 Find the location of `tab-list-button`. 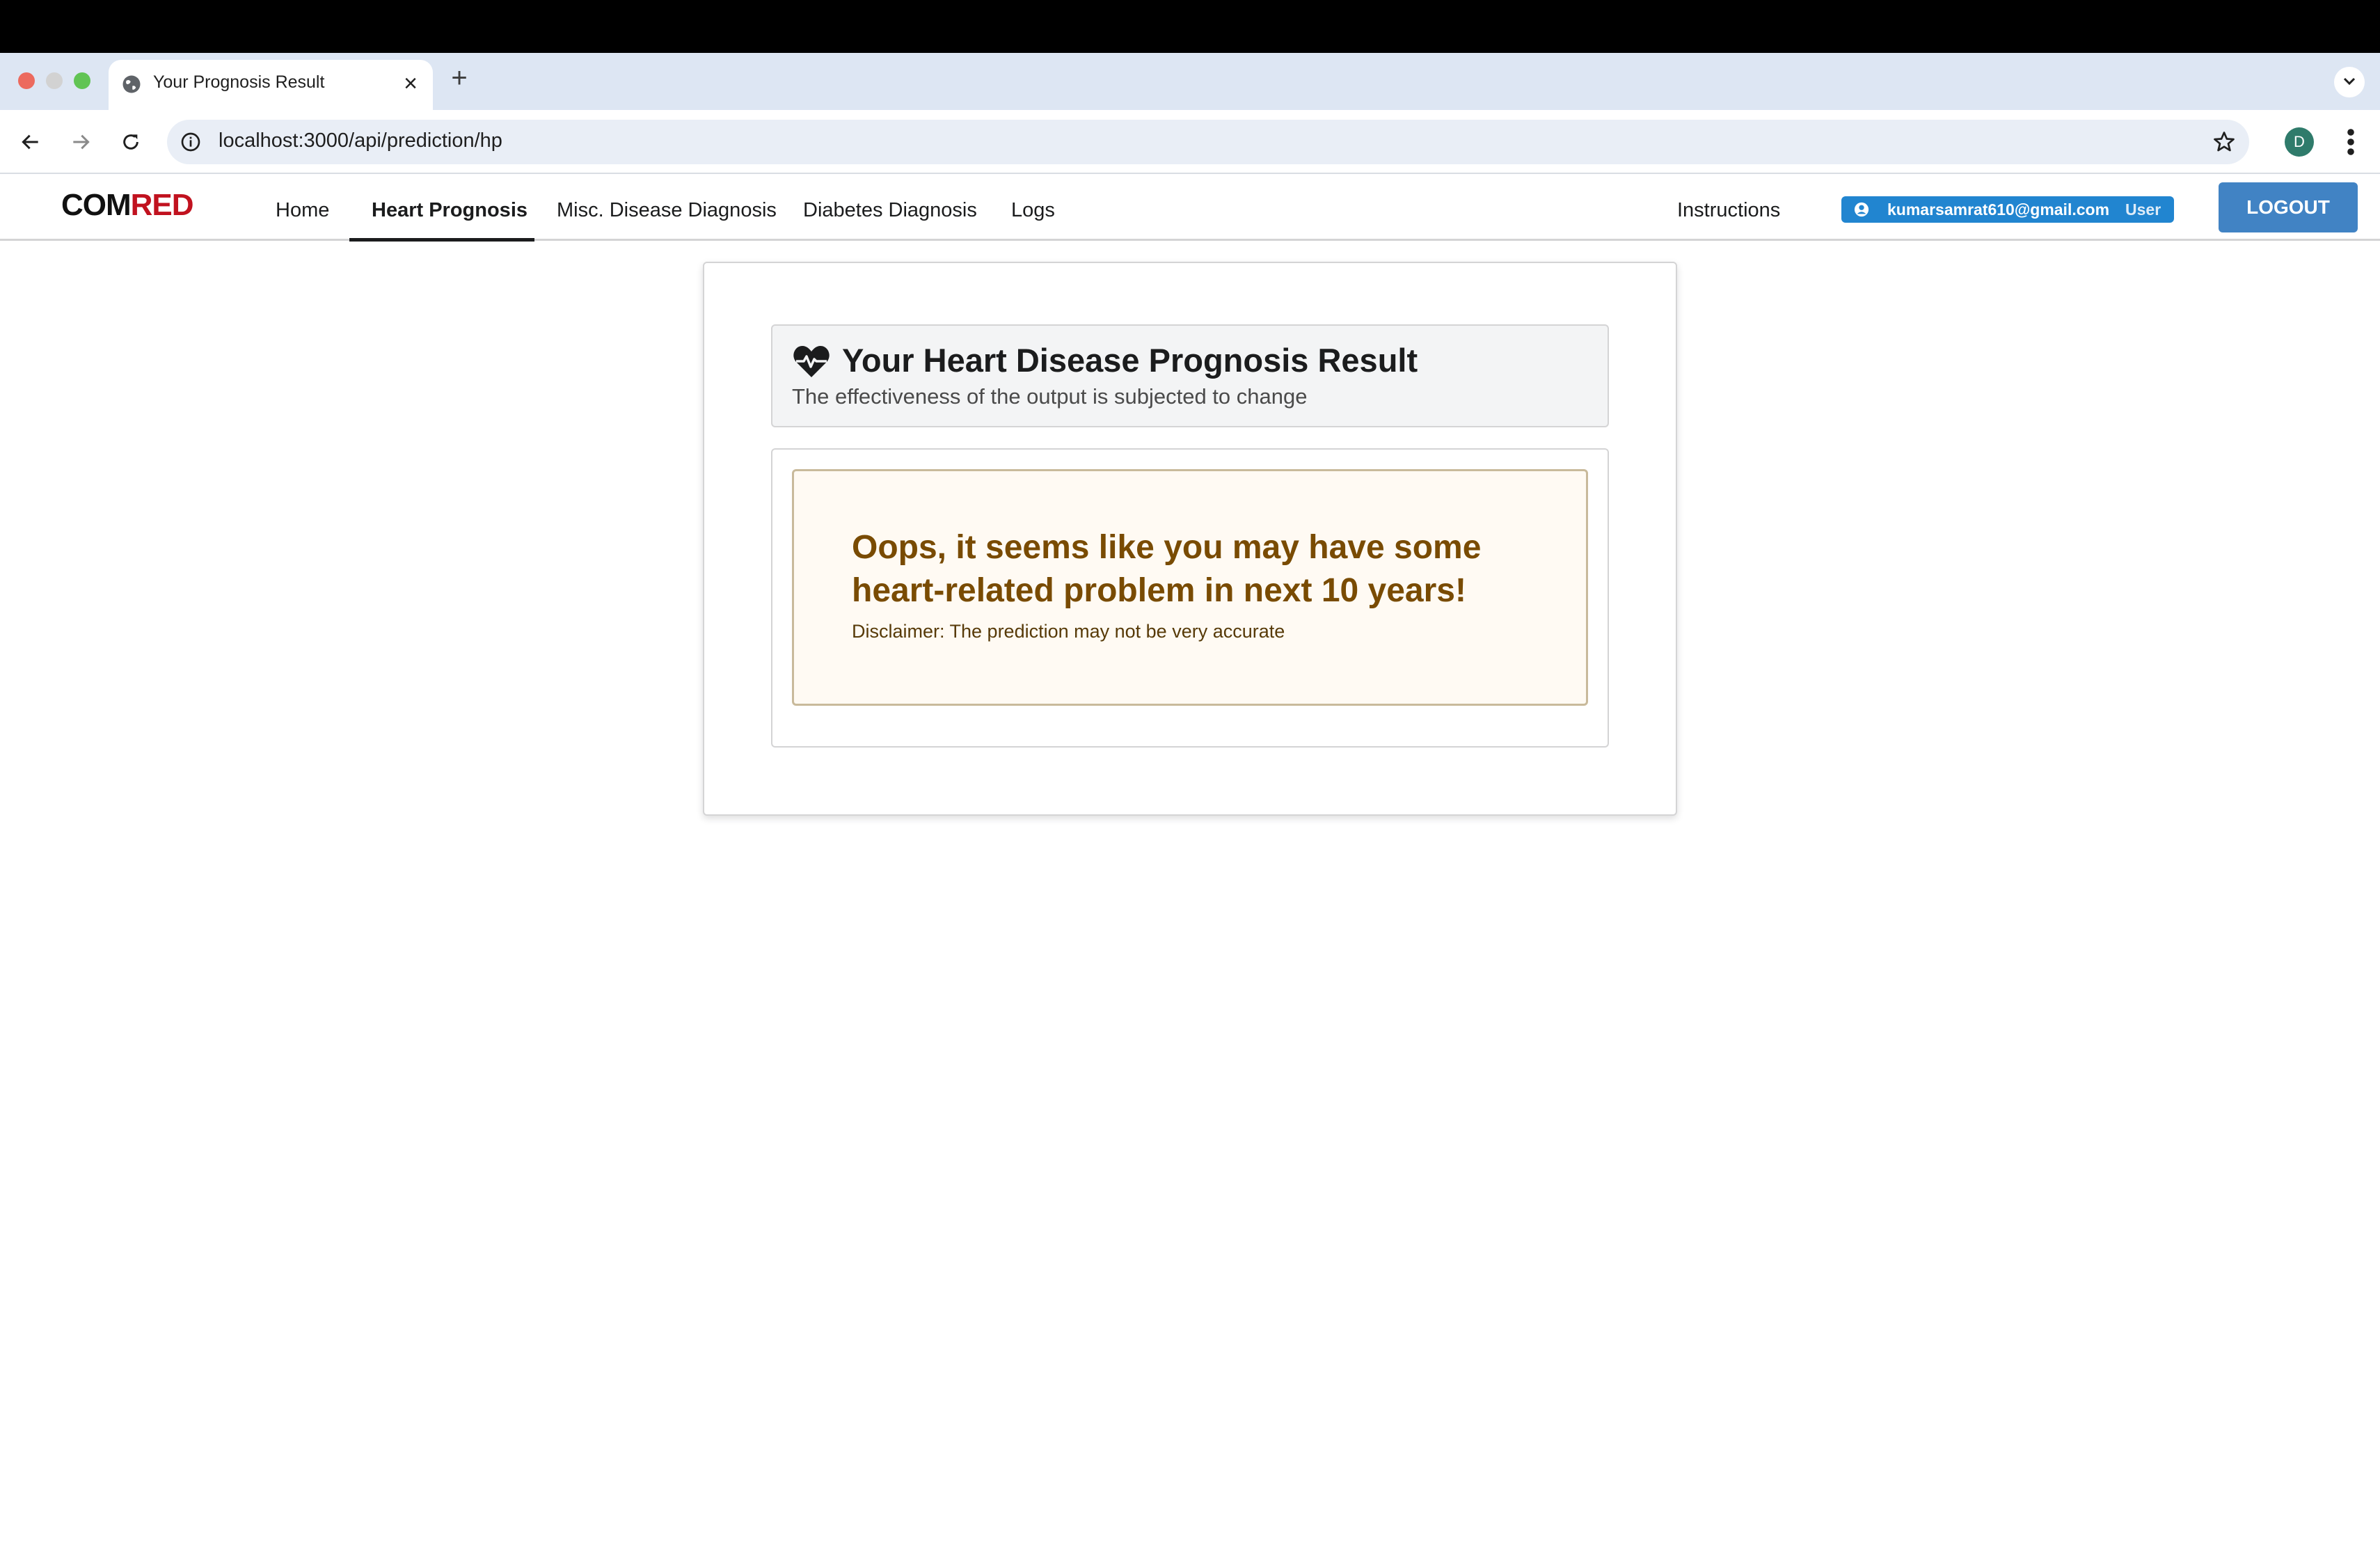

tab-list-button is located at coordinates (2349, 82).